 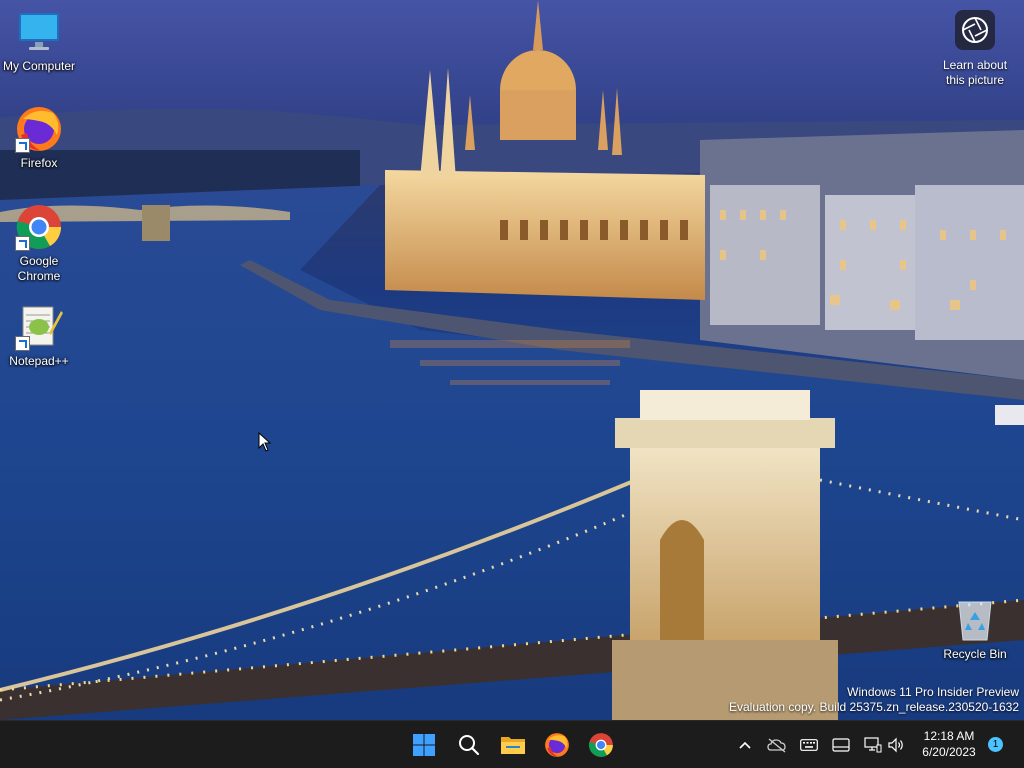 I want to click on desktop-icon-recycle-bin: Recycle Bin, so click(x=975, y=629).